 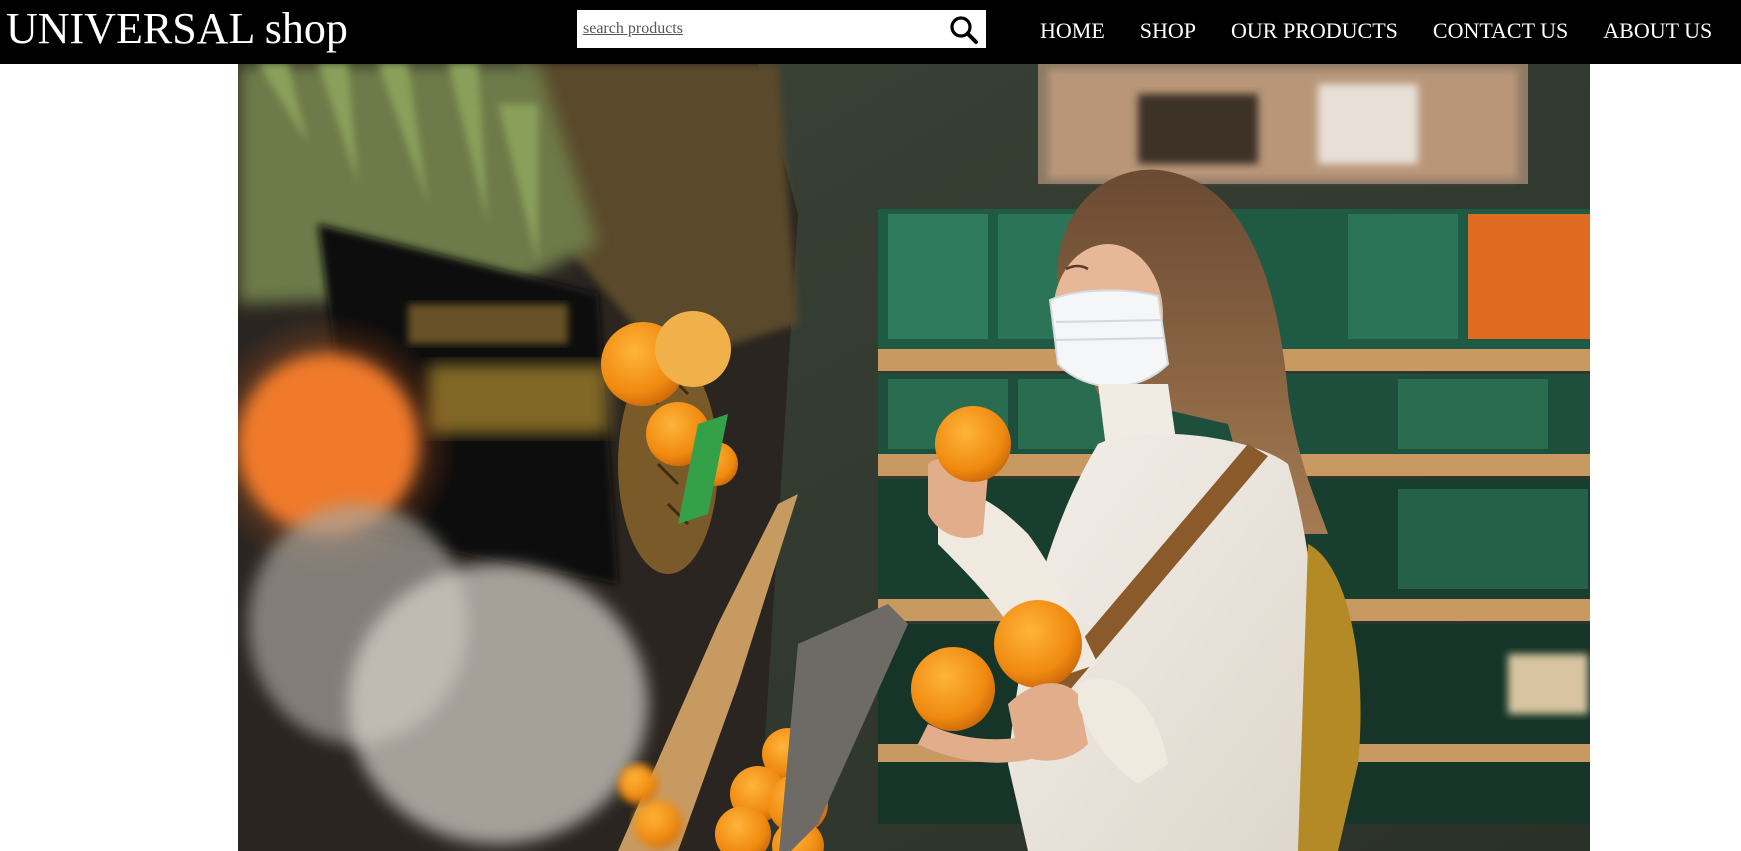 I want to click on nav-contact-us: CONTACT US, so click(x=1500, y=31).